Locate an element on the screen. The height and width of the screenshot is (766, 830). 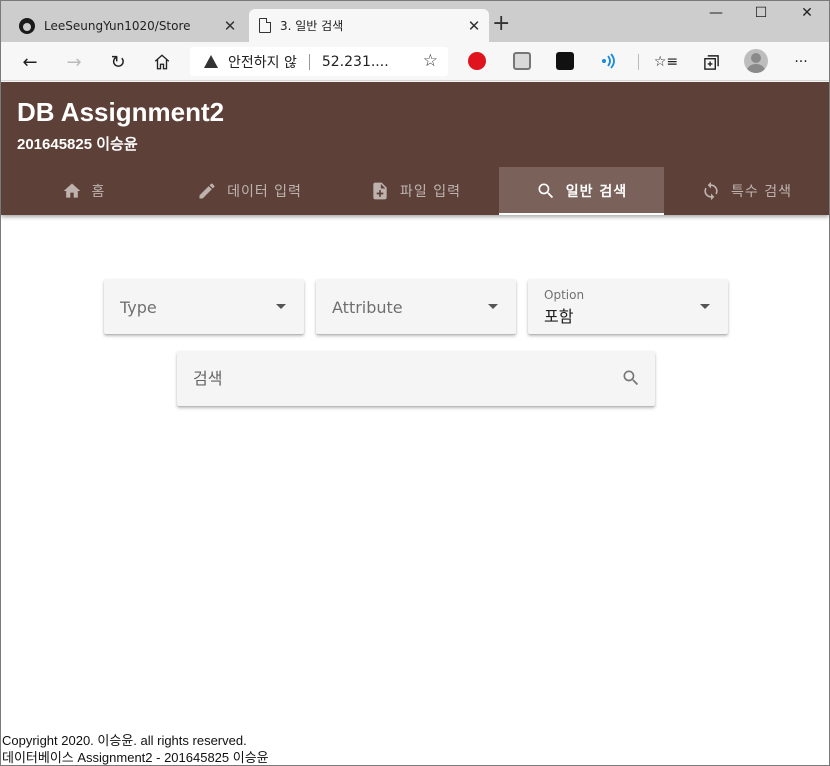
tab-file-input: 파일 입력 is located at coordinates (415, 191).